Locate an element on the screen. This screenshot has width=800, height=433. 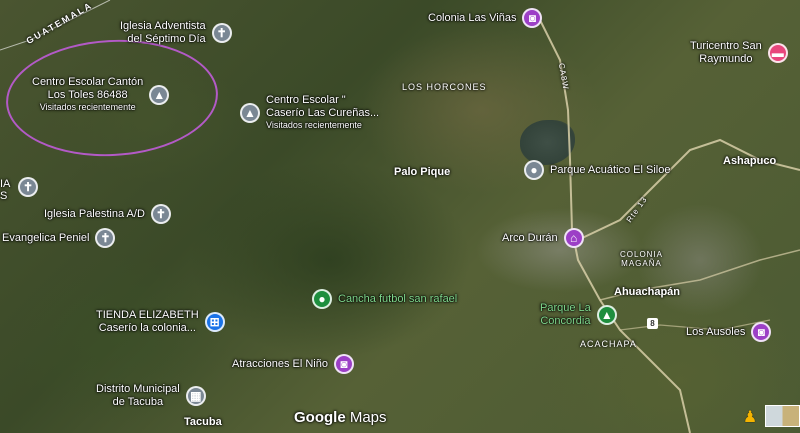
poi-tienda-elizabeth: TIENDA ELIZABETH Caserío la colonia... ⊞ is located at coordinates (160, 322).